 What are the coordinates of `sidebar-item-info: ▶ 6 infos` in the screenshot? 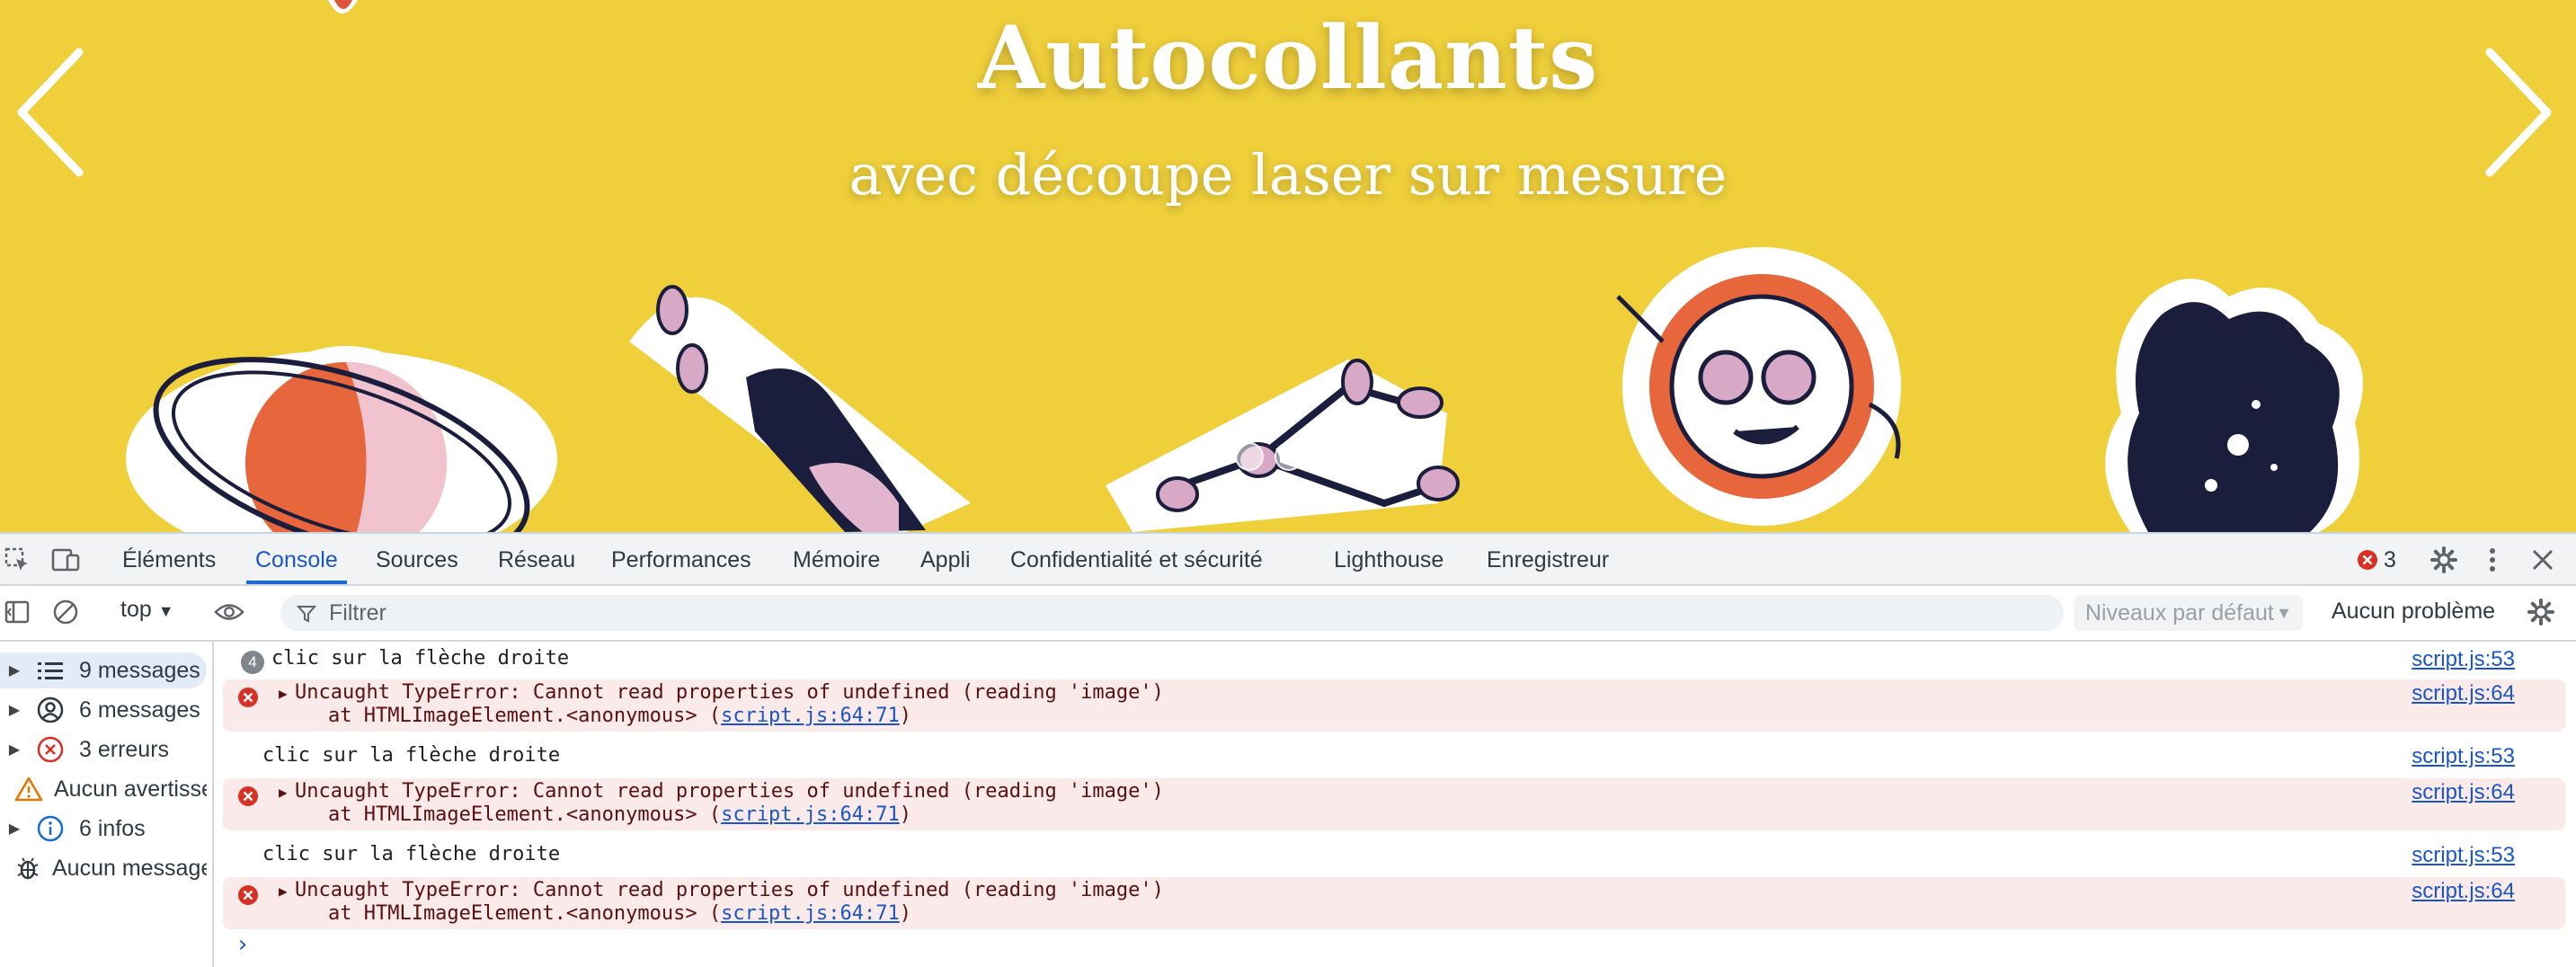 It's located at (103, 829).